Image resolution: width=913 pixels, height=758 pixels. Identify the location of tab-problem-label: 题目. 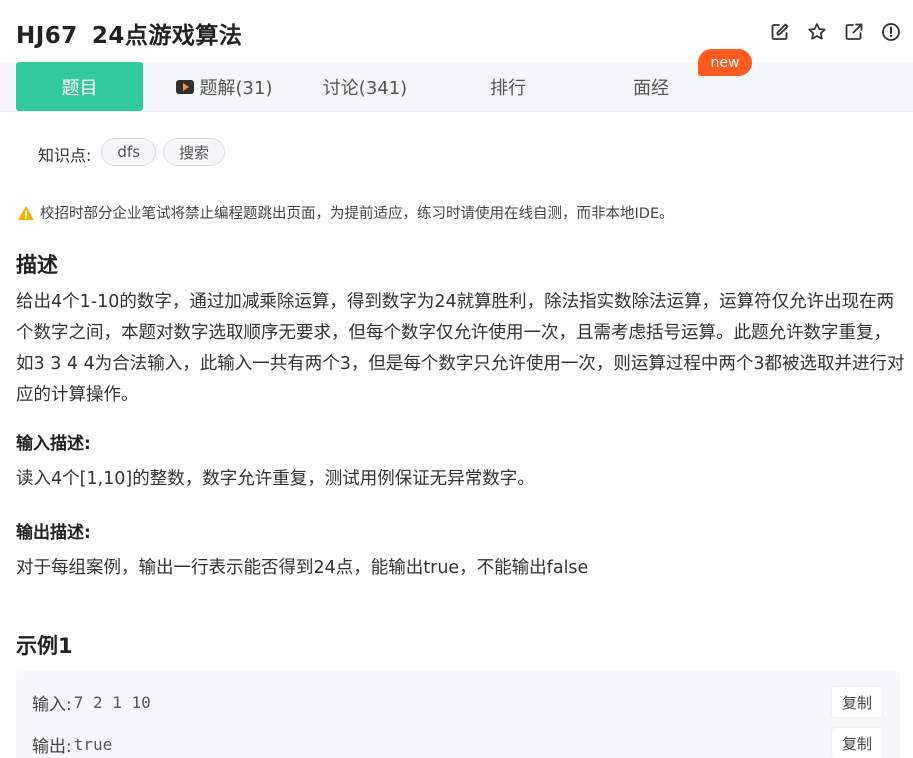
(79, 88).